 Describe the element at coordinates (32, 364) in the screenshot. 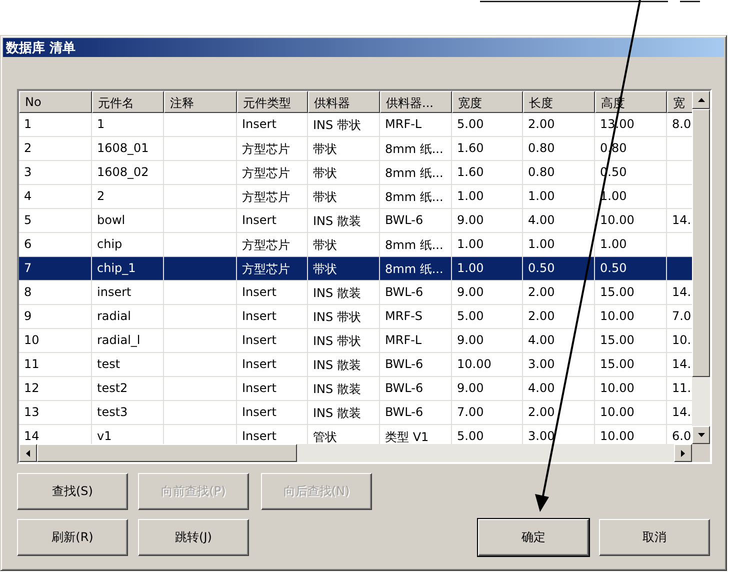

I see `table-cell: 11` at that location.